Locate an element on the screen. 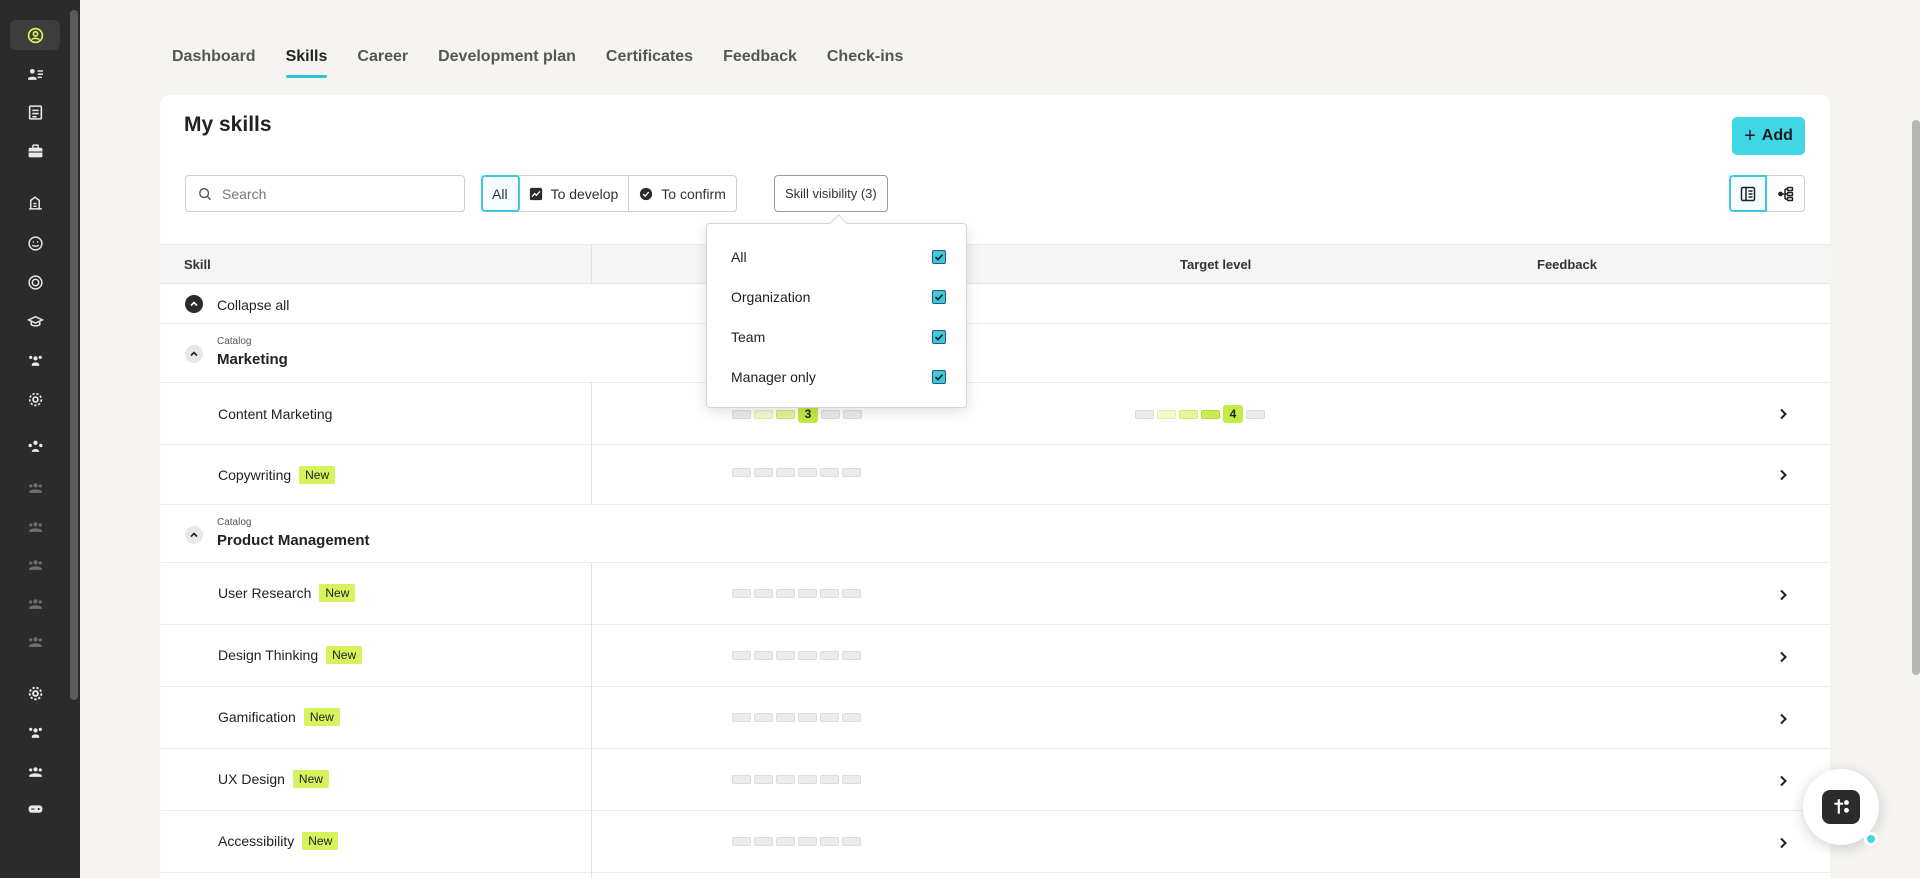 The height and width of the screenshot is (878, 1920). sidebar-group-icon is located at coordinates (35, 446).